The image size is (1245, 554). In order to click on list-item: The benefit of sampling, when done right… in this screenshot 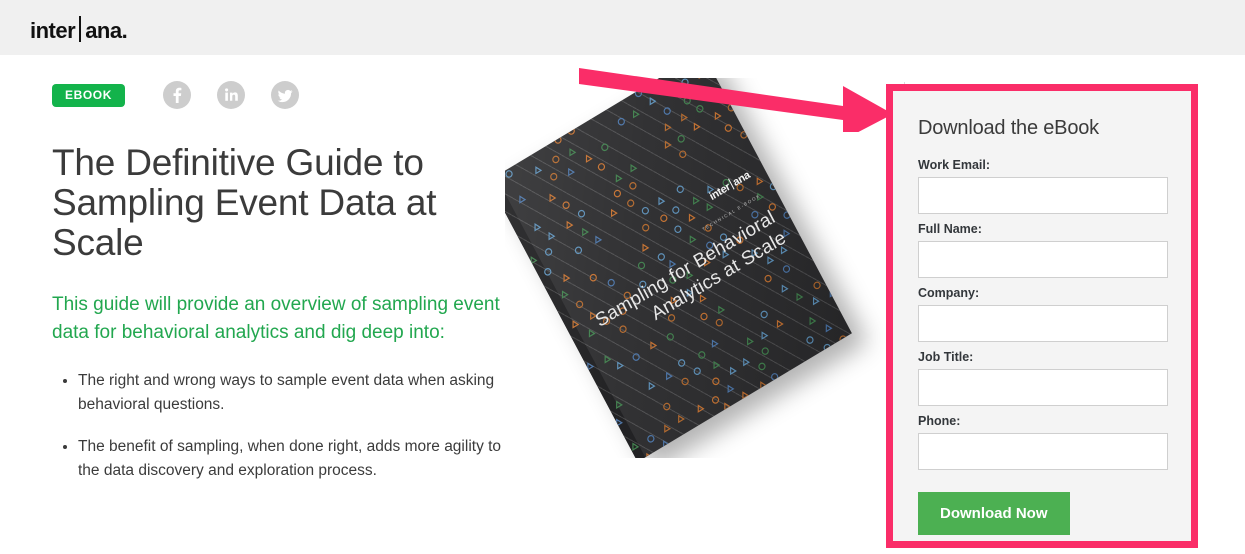, I will do `click(300, 459)`.